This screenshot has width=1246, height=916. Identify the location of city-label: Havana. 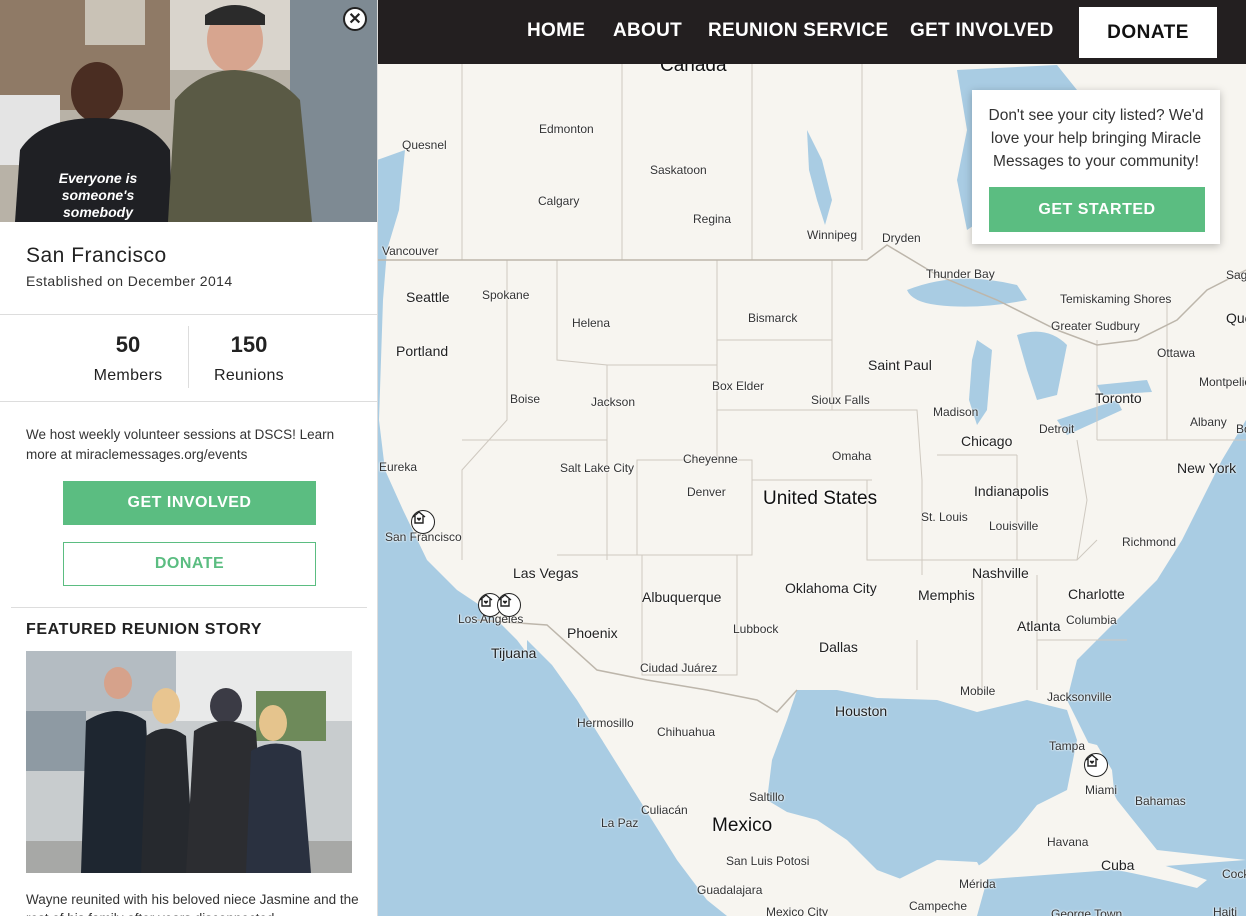
(1068, 842).